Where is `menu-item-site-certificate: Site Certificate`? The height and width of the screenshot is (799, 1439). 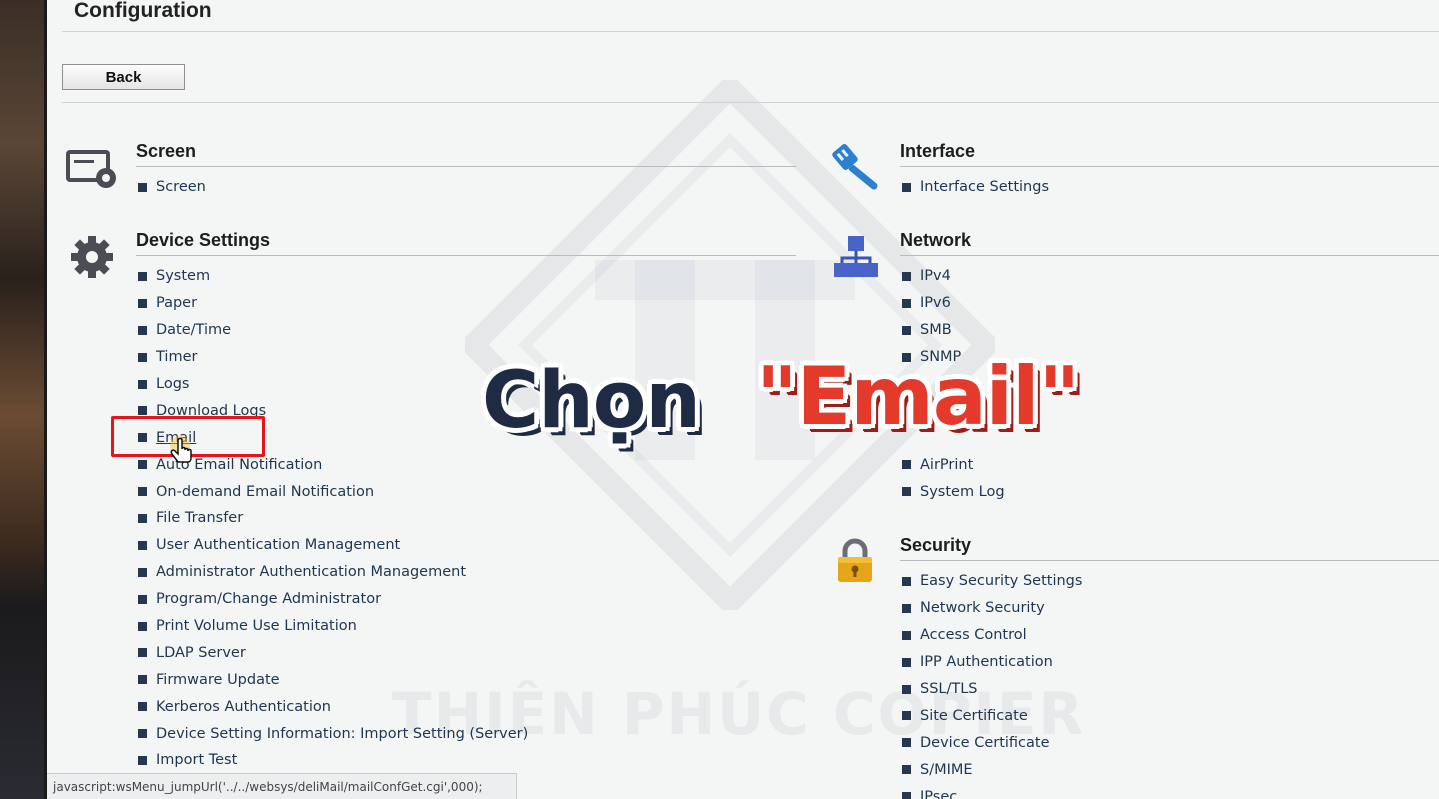
menu-item-site-certificate: Site Certificate is located at coordinates (992, 715).